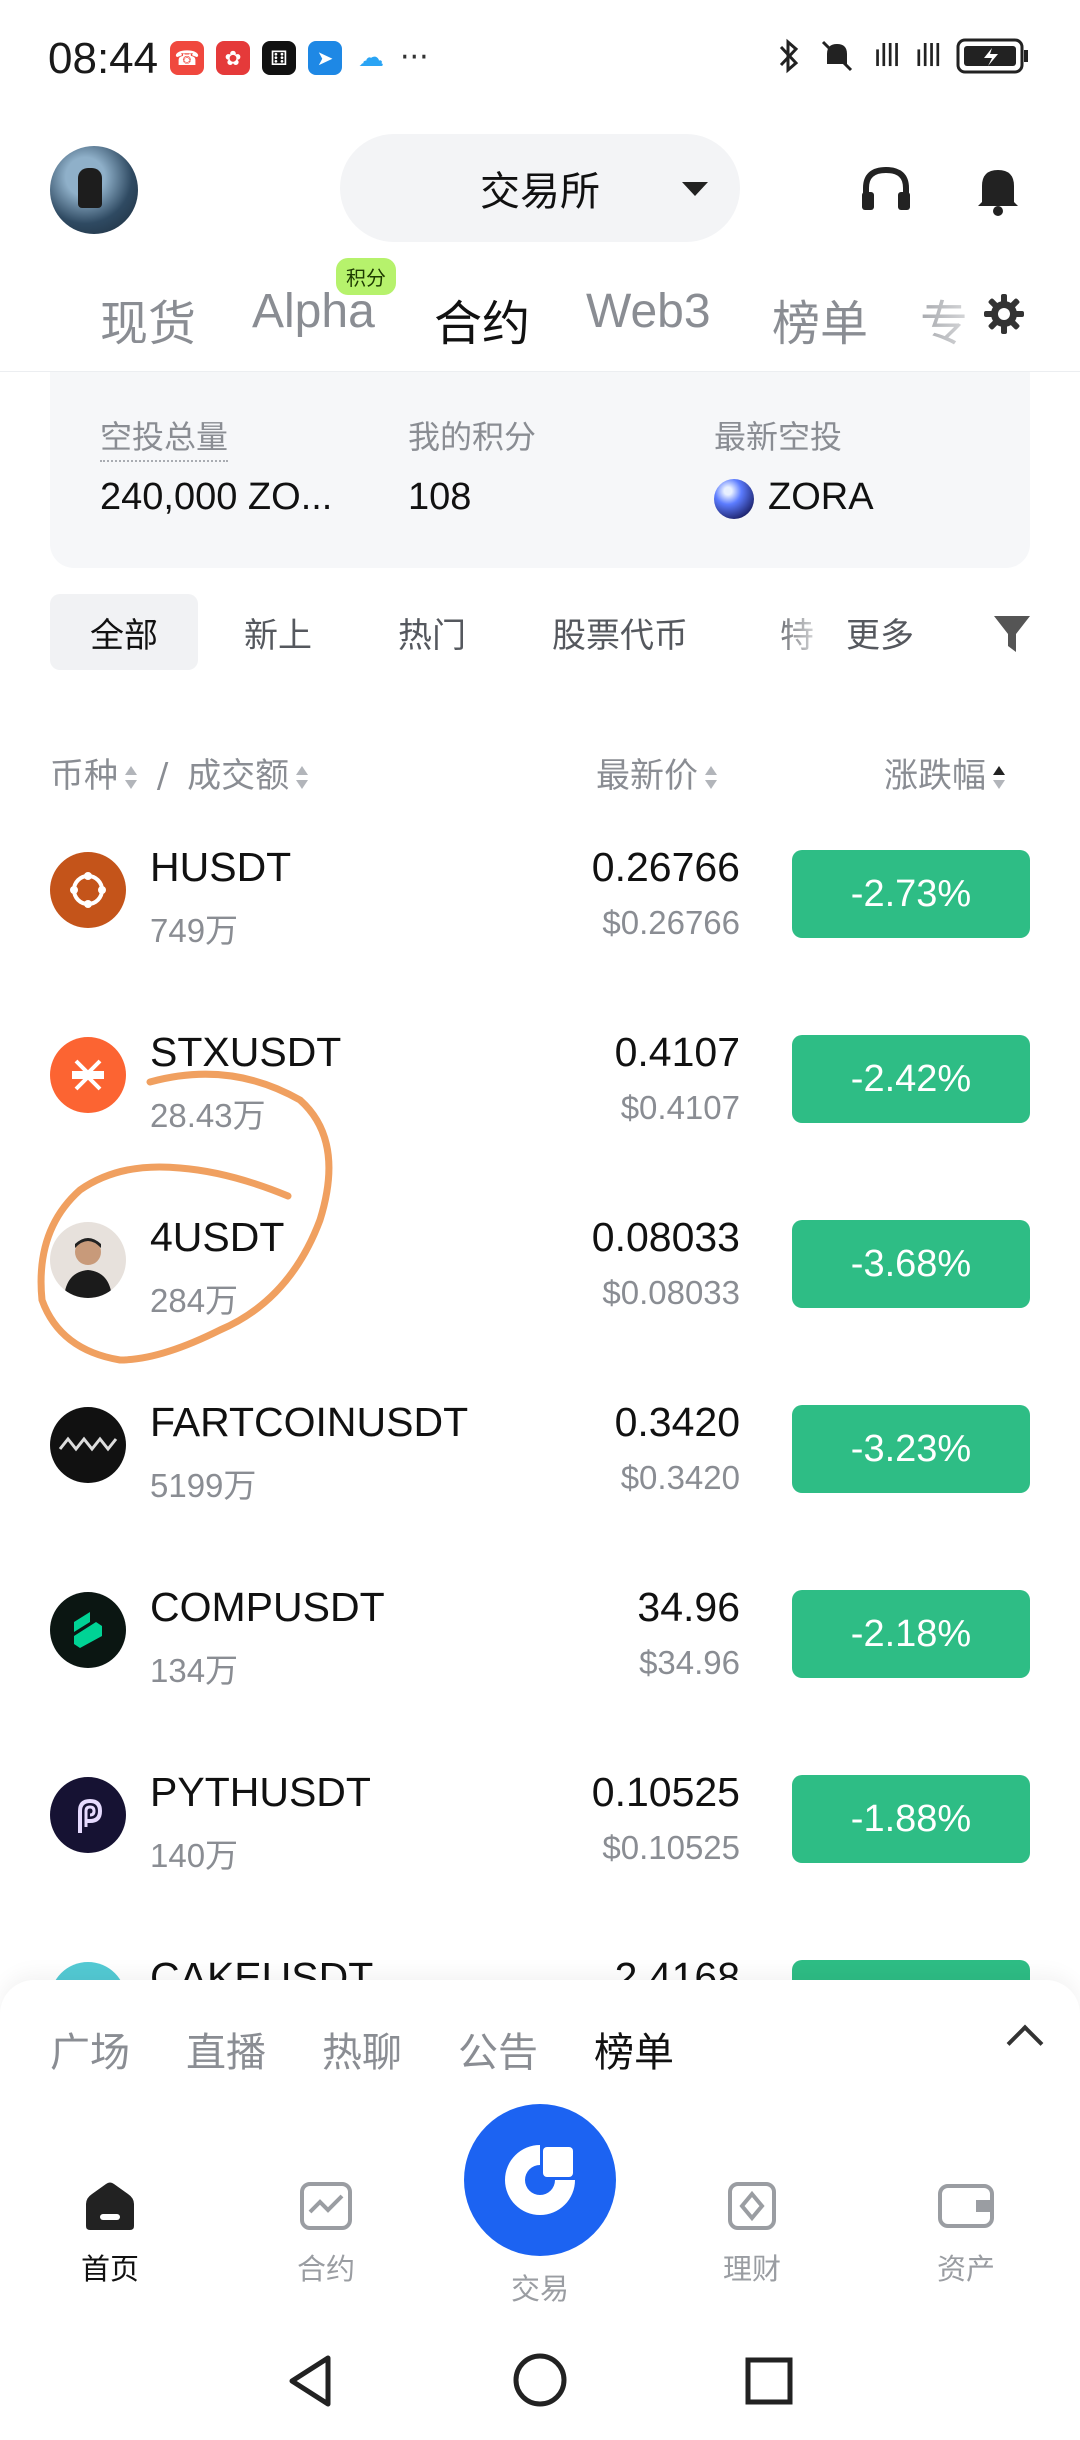 This screenshot has width=1080, height=2440. Describe the element at coordinates (540, 1262) in the screenshot. I see `market-row: 4USDT 284万 0.08033 $0.08033 -3.68%` at that location.